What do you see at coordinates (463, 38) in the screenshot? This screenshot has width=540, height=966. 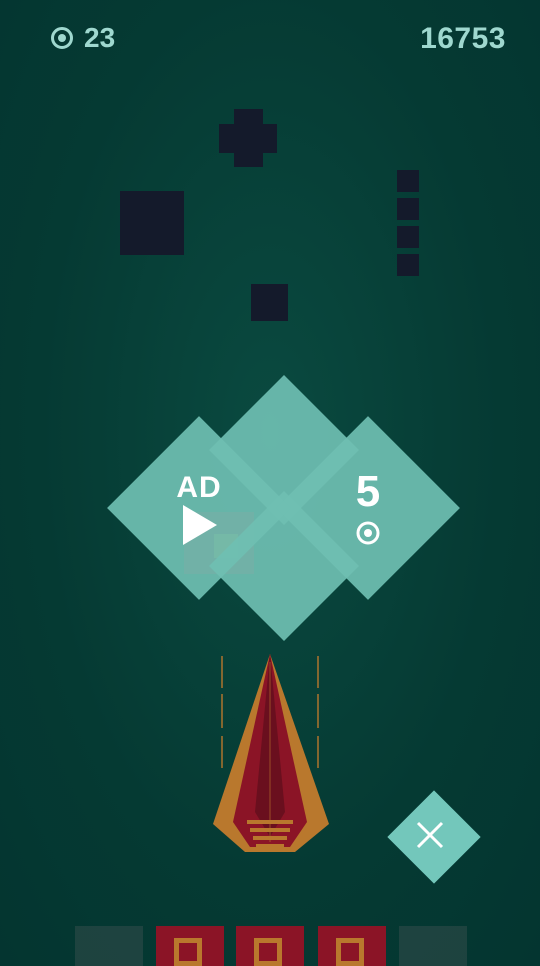 I see `score-display: 16753` at bounding box center [463, 38].